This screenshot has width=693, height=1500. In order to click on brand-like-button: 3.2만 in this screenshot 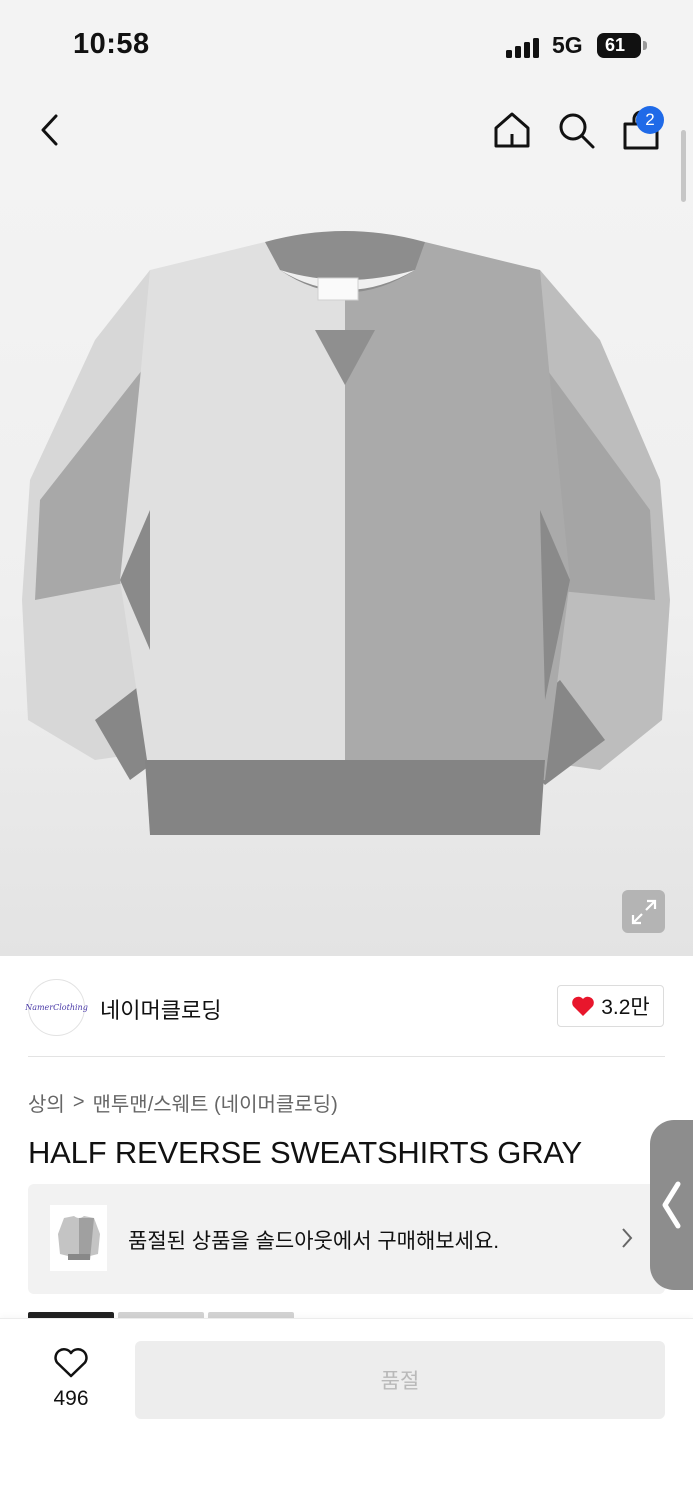, I will do `click(610, 1006)`.